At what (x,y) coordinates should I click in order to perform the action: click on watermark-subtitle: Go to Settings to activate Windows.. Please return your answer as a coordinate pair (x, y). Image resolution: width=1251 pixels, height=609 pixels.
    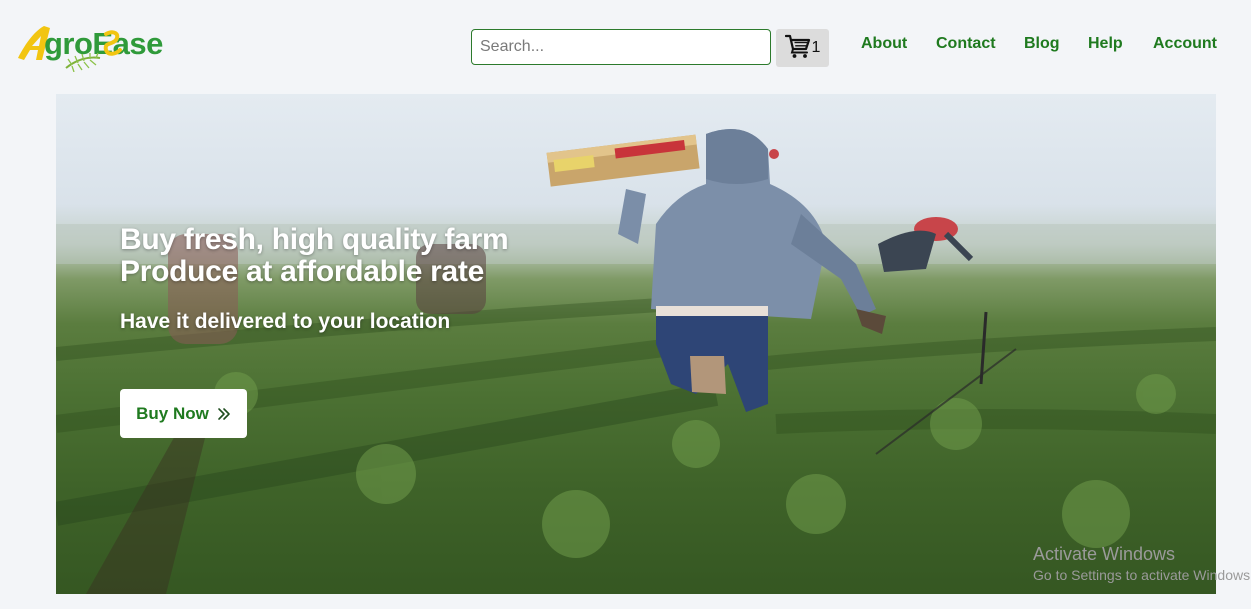
    Looking at the image, I should click on (1142, 575).